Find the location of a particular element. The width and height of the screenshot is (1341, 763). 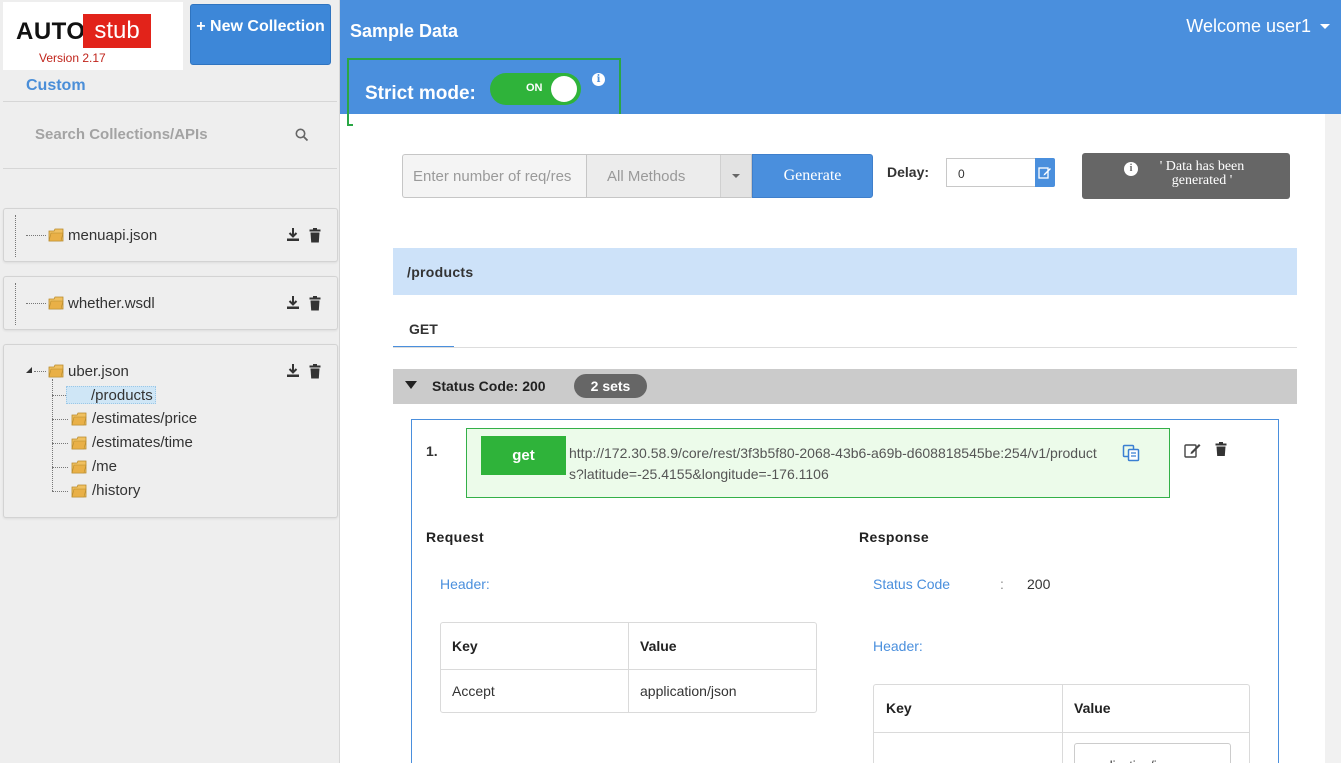

collection-menuapi: menuapi.json is located at coordinates (170, 235).